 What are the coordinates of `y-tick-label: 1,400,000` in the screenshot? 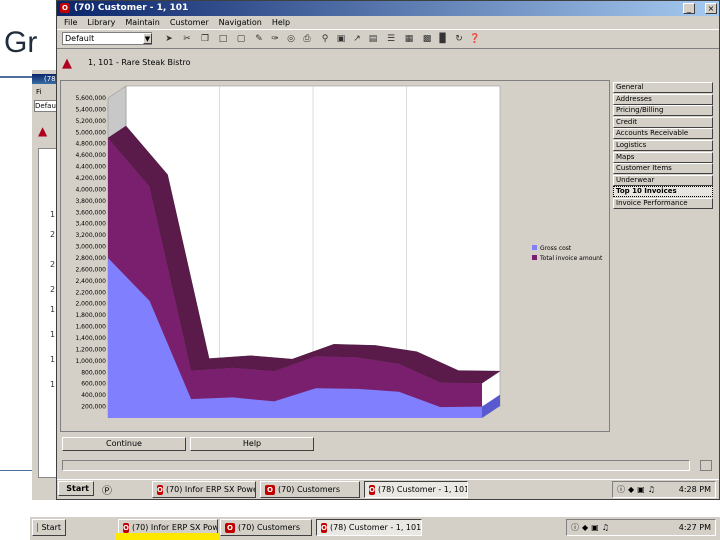 It's located at (90, 338).